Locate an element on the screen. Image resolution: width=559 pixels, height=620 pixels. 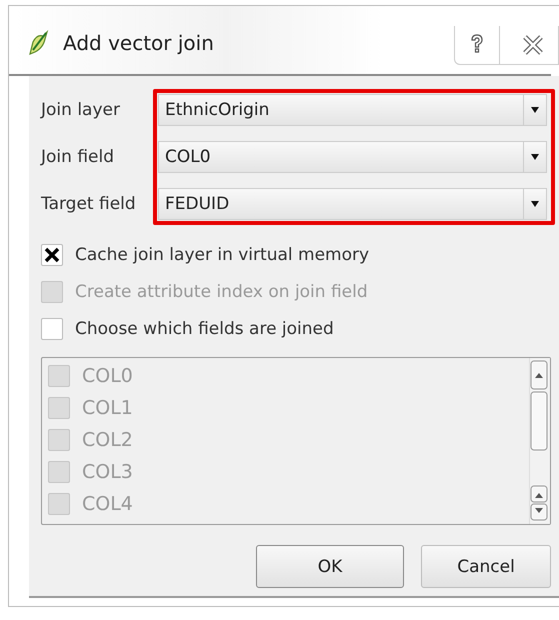
field-label: Target field is located at coordinates (89, 204).